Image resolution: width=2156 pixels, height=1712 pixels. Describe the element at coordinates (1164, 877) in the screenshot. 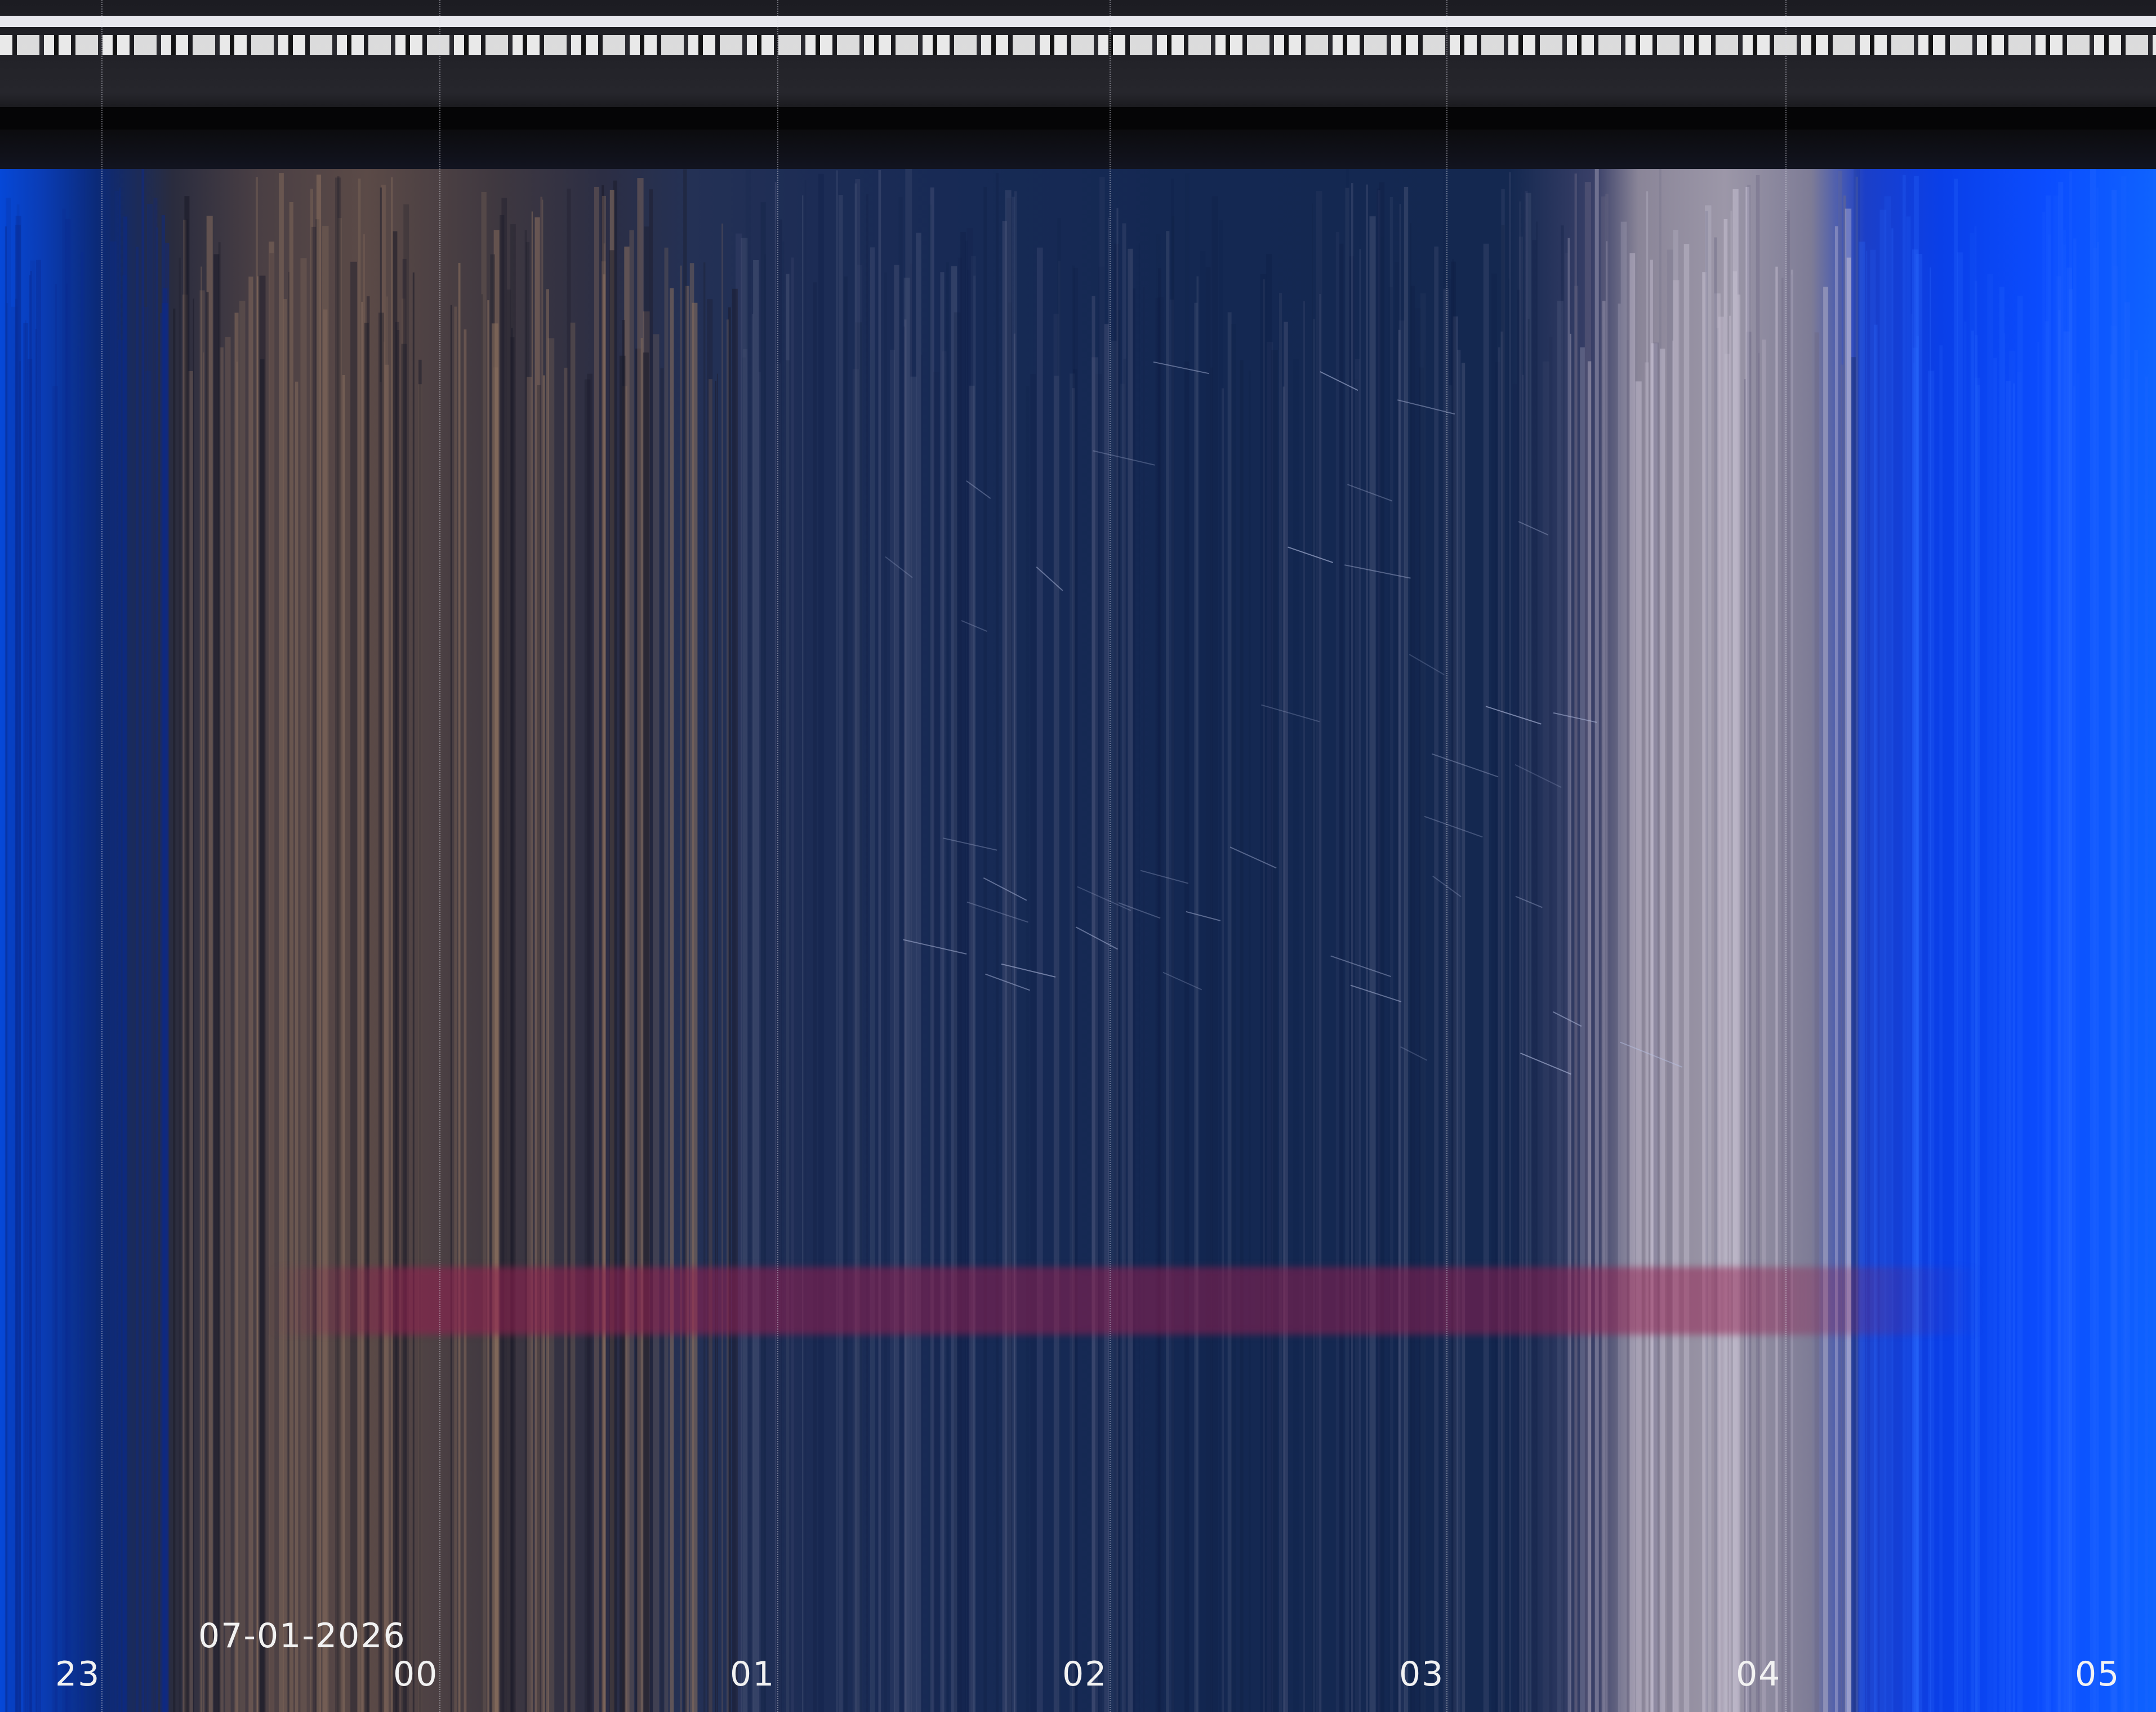

I see `star-trail` at that location.